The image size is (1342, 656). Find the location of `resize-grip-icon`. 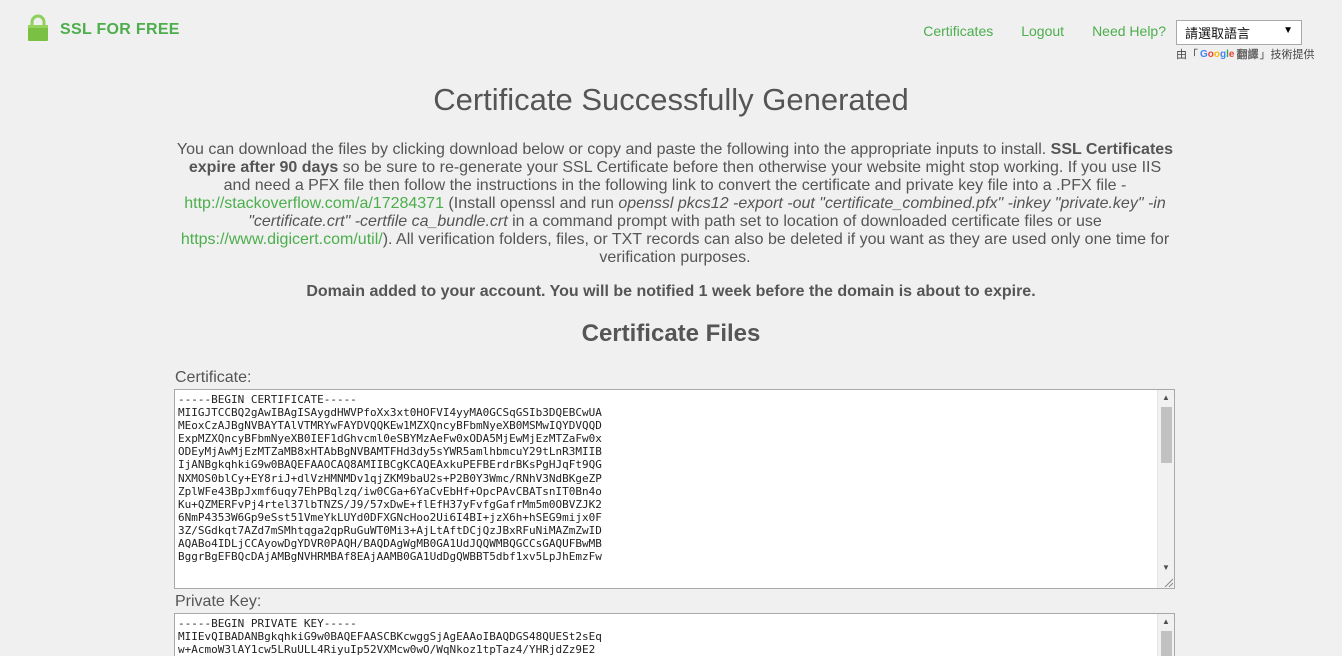

resize-grip-icon is located at coordinates (1168, 582).